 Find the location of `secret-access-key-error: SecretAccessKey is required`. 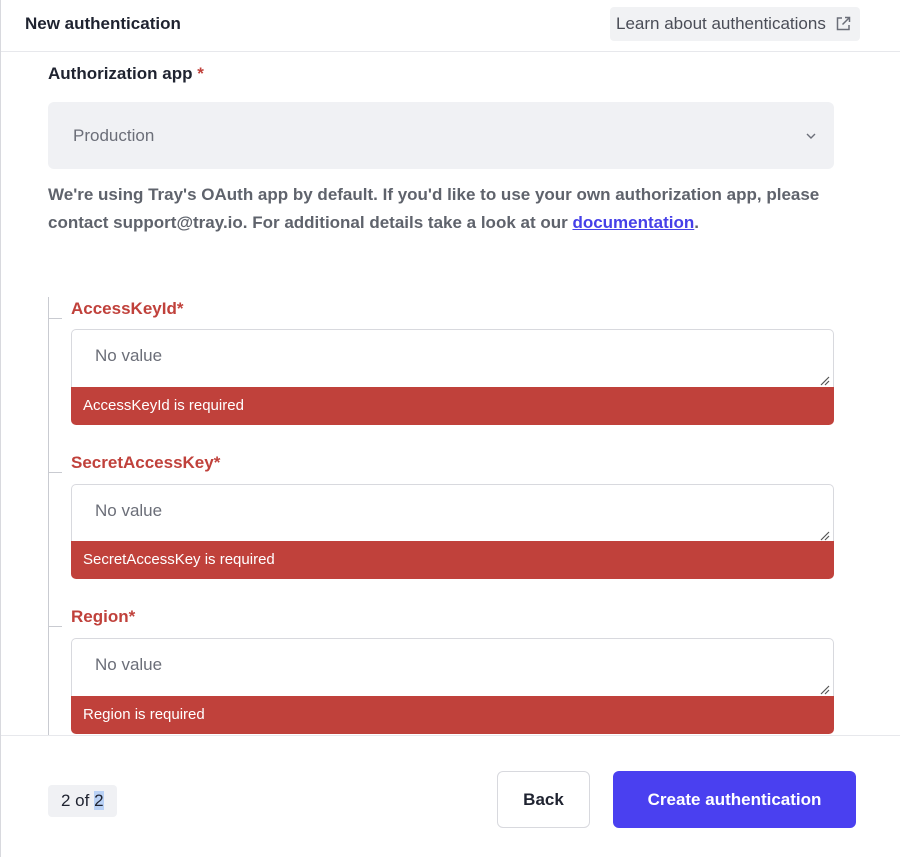

secret-access-key-error: SecretAccessKey is required is located at coordinates (452, 560).